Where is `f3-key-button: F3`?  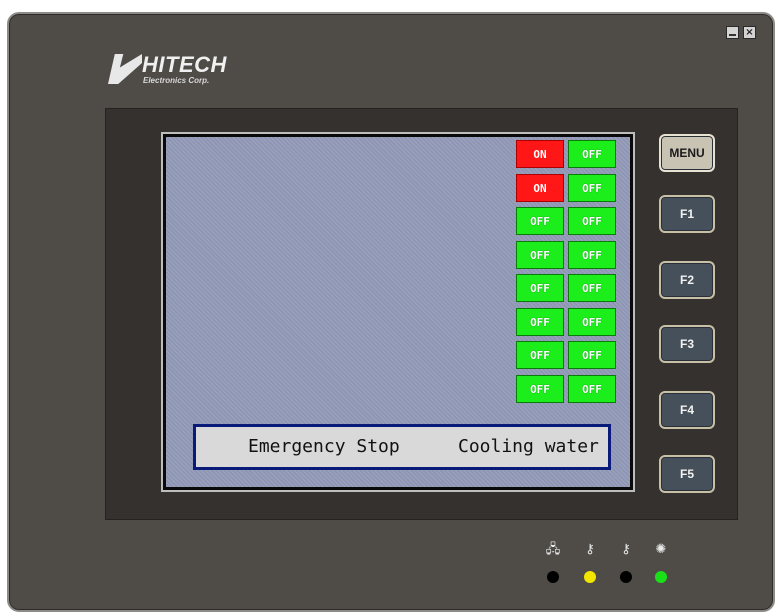 f3-key-button: F3 is located at coordinates (687, 344).